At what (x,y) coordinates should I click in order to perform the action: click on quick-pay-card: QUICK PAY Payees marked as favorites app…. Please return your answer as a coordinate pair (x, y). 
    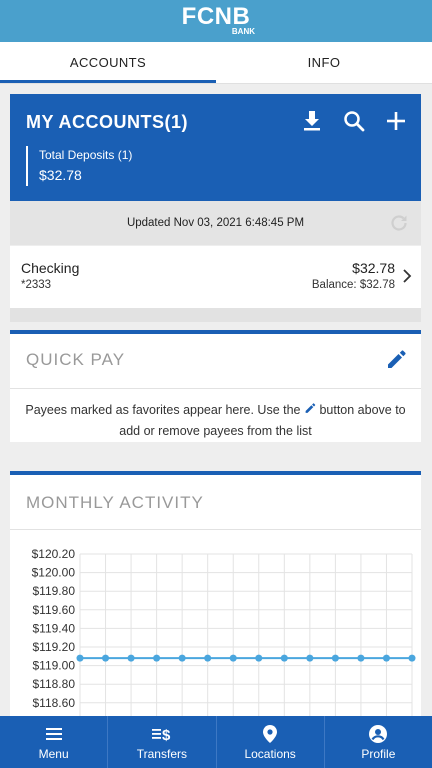
    Looking at the image, I should click on (215, 386).